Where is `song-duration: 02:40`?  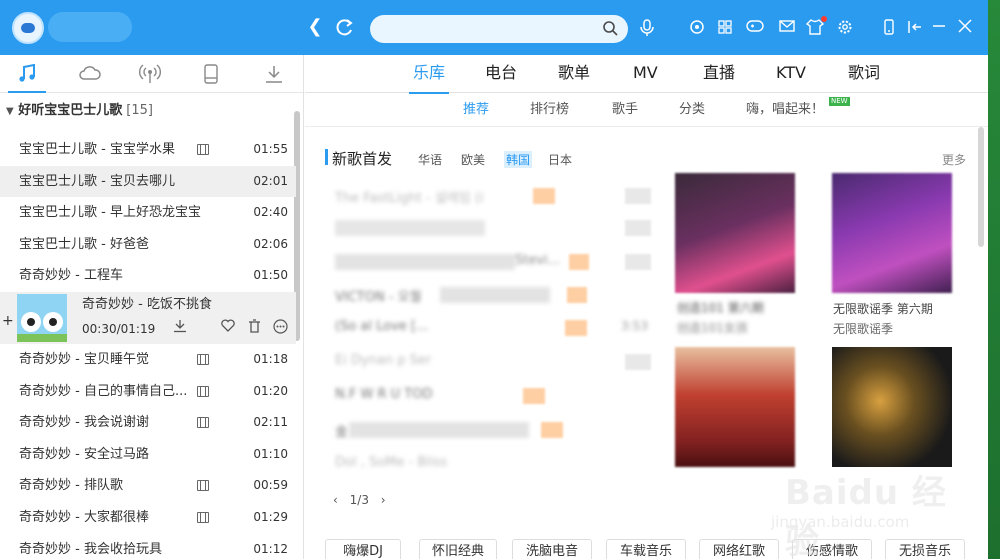 song-duration: 02:40 is located at coordinates (270, 212).